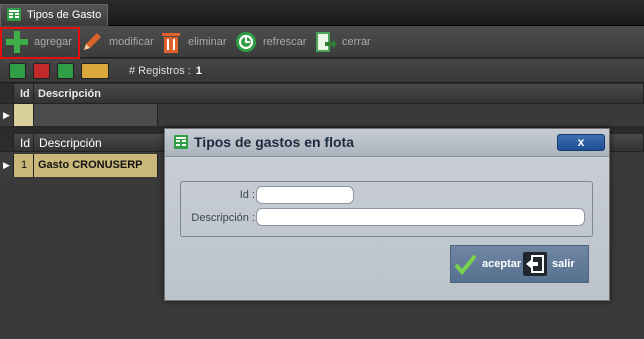 Image resolution: width=644 pixels, height=339 pixels. What do you see at coordinates (171, 43) in the screenshot?
I see `trash-icon` at bounding box center [171, 43].